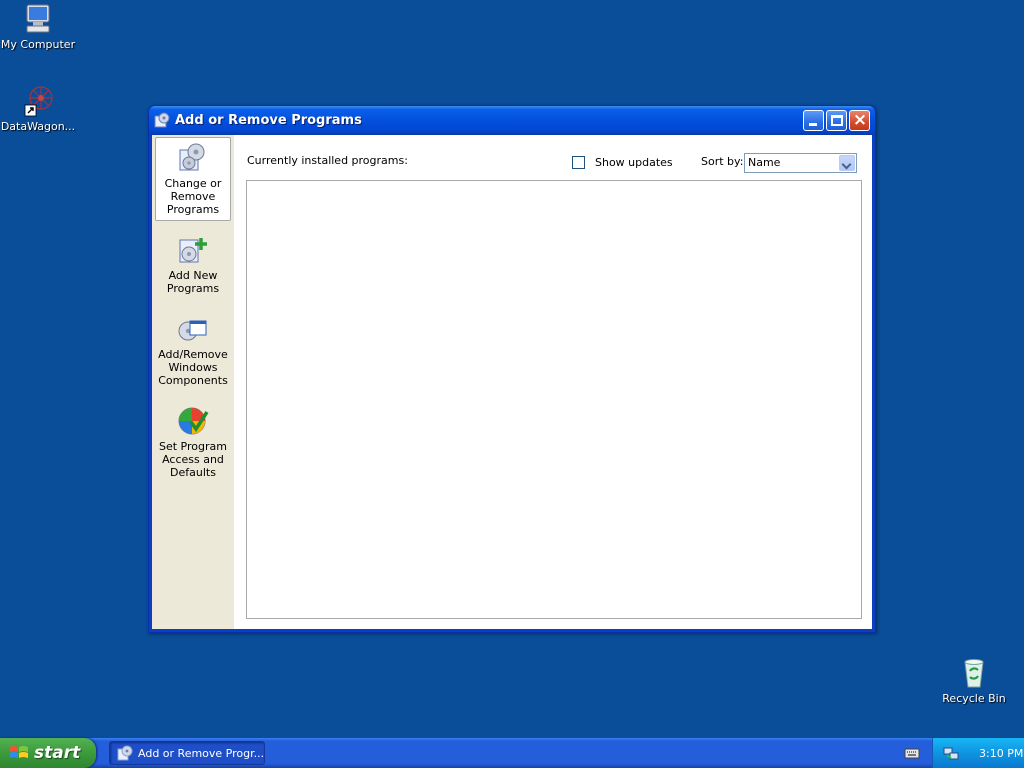 The height and width of the screenshot is (768, 1024). What do you see at coordinates (38, 44) in the screenshot?
I see `desktop-icon-label: My Computer` at bounding box center [38, 44].